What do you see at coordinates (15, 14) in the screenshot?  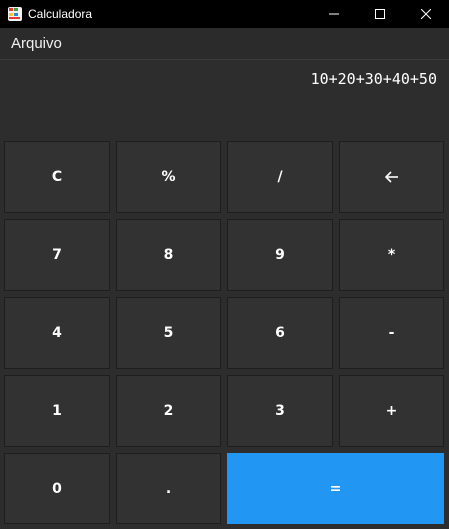 I see `calculator-app-icon` at bounding box center [15, 14].